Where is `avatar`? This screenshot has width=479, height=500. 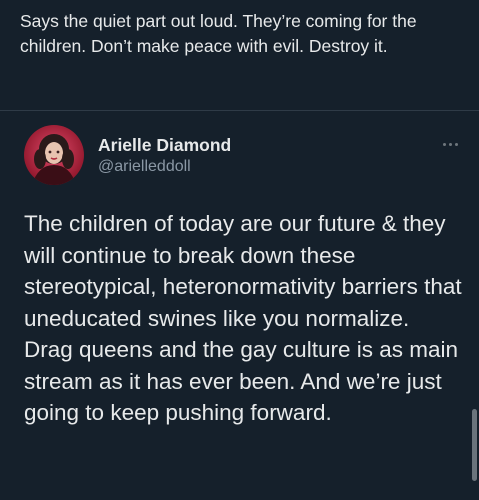 avatar is located at coordinates (54, 155).